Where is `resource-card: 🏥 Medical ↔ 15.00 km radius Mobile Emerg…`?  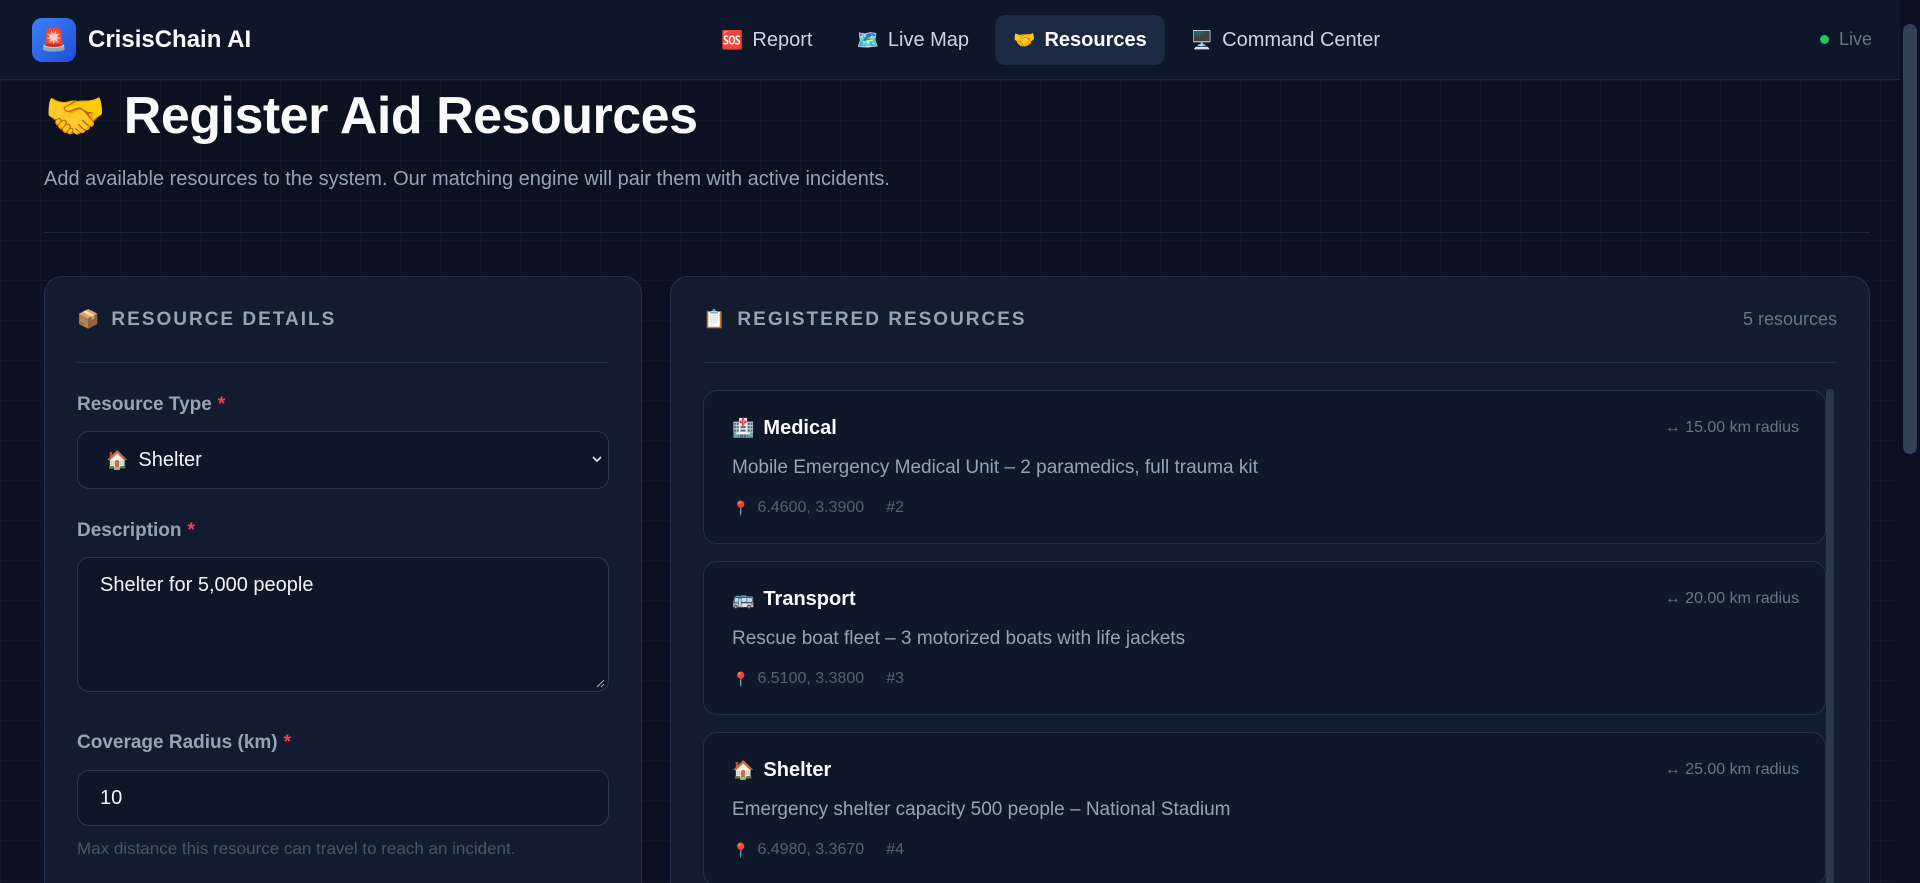
resource-card: 🏥 Medical ↔ 15.00 km radius Mobile Emerg… is located at coordinates (1264, 467).